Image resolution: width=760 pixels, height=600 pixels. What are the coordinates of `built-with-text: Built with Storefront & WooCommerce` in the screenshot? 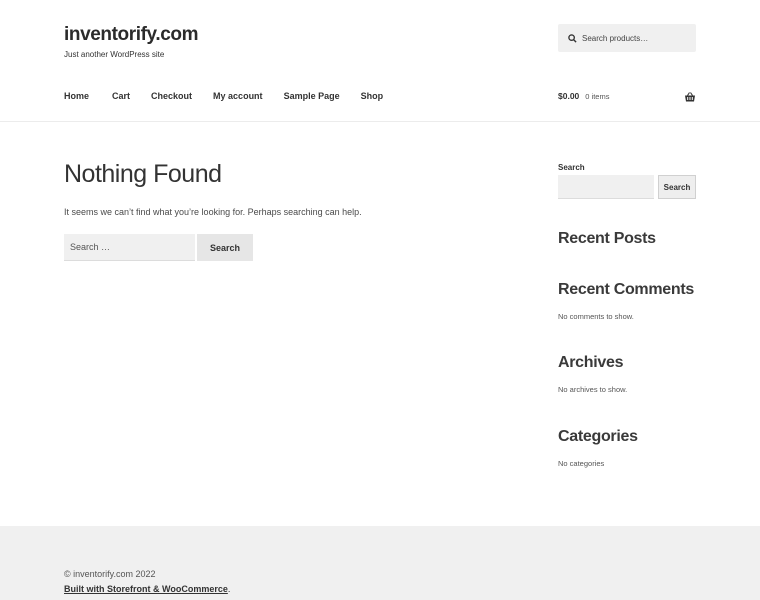 It's located at (146, 589).